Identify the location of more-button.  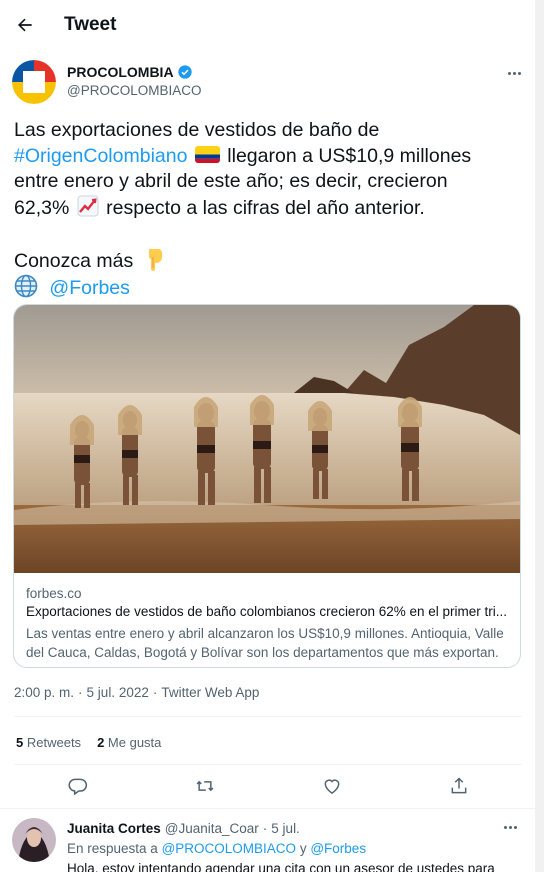
(514, 73).